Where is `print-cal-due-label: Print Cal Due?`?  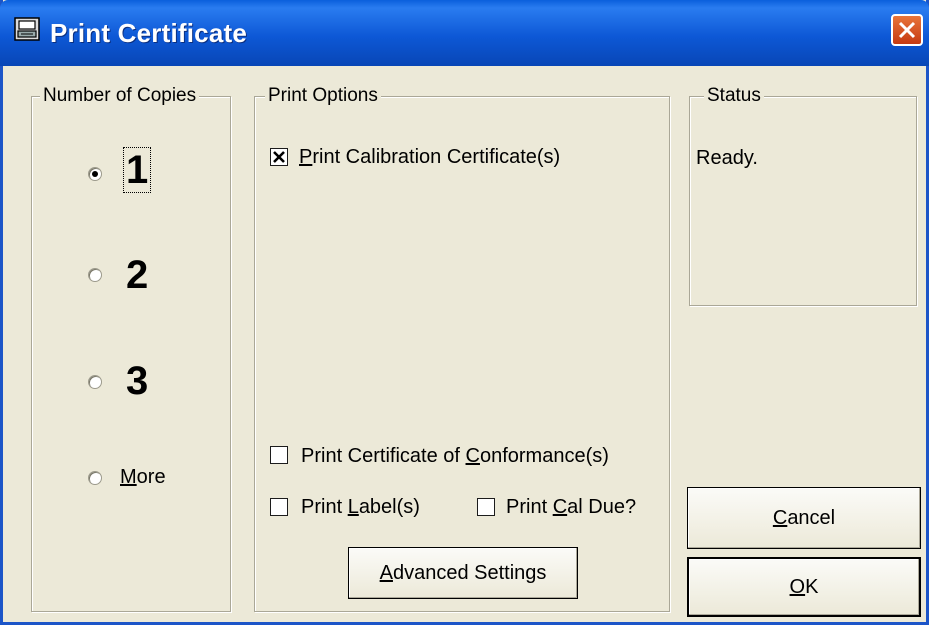
print-cal-due-label: Print Cal Due? is located at coordinates (571, 507).